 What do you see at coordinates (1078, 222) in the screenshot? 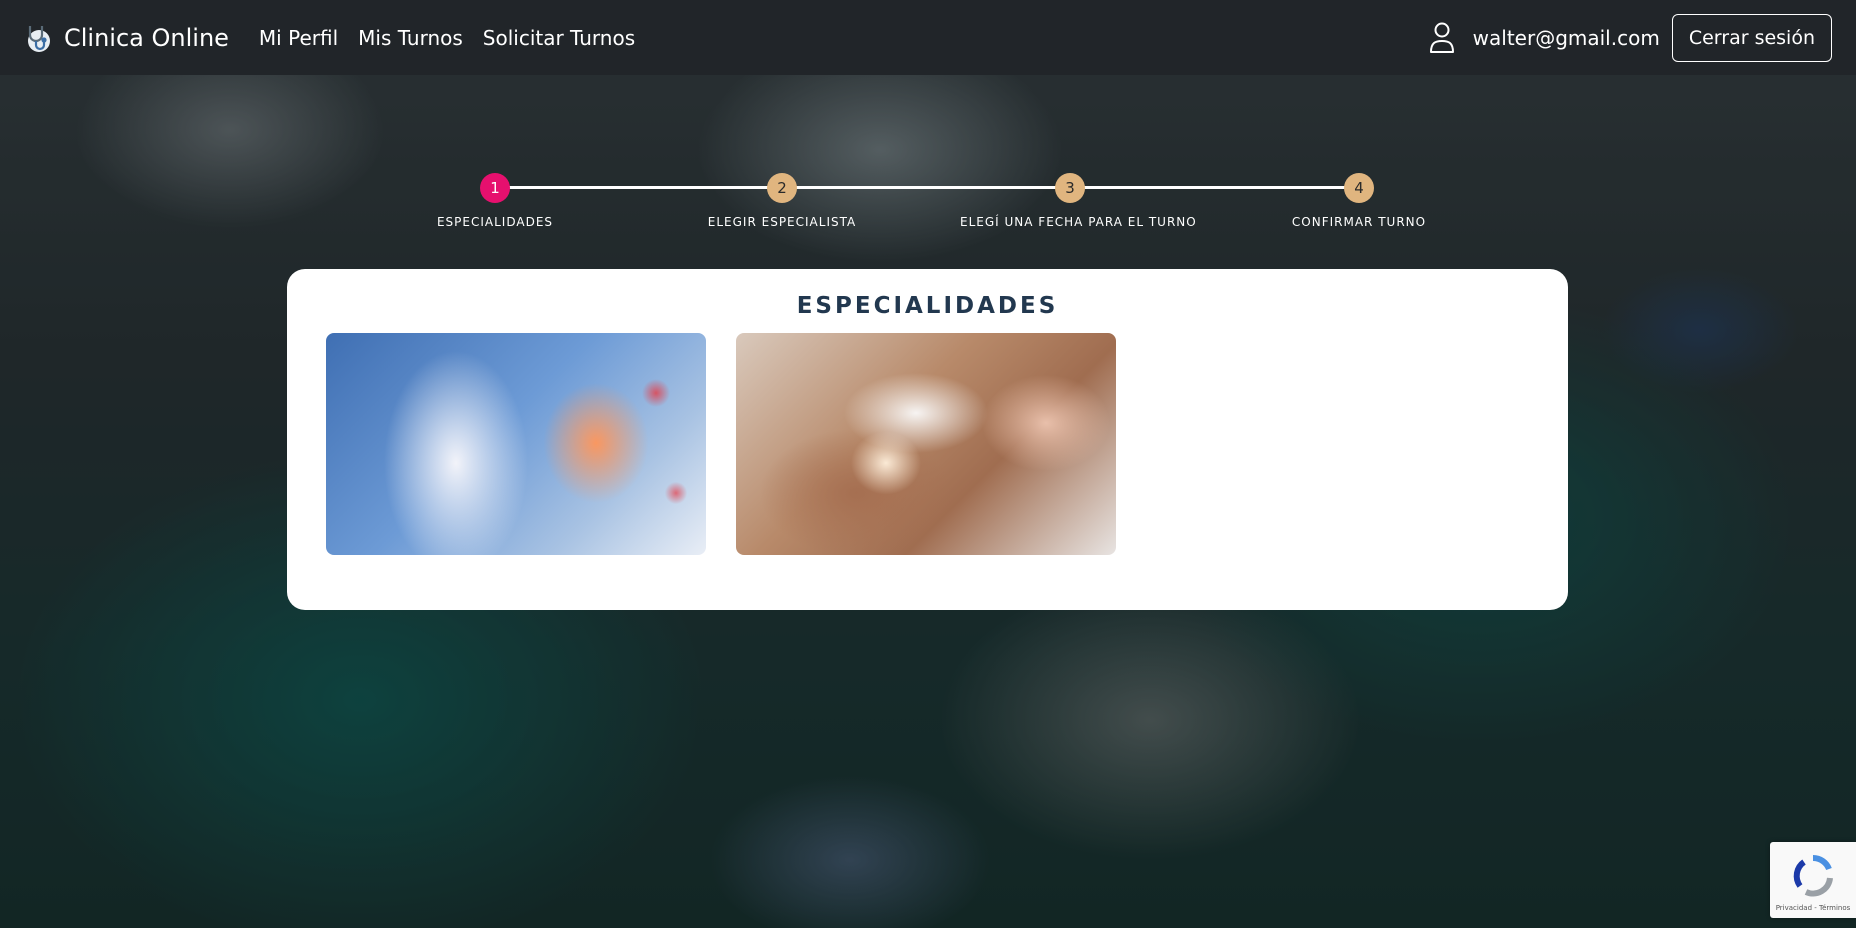
I see `step-label: ELEGÍ UNA FECHA PARA EL TURNO` at bounding box center [1078, 222].